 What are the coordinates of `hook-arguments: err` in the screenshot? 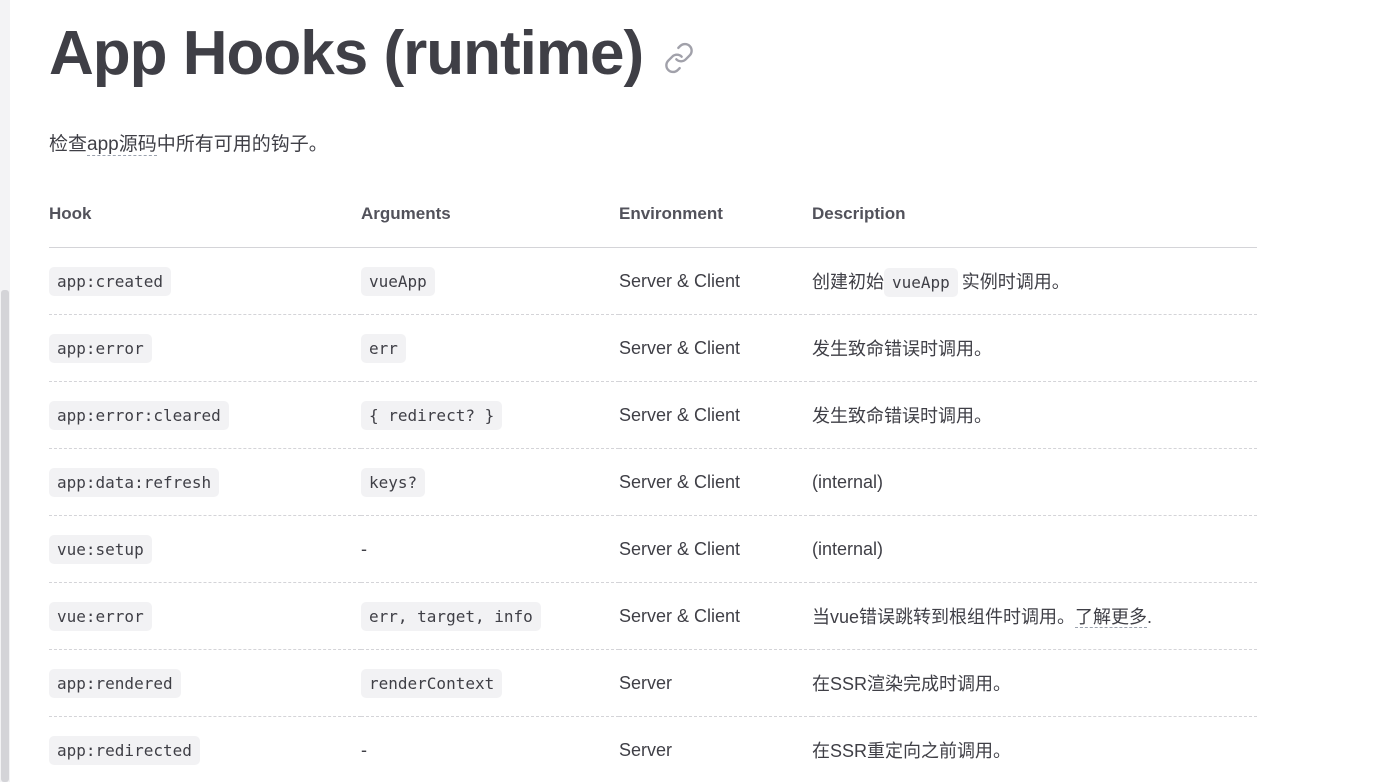 It's located at (383, 348).